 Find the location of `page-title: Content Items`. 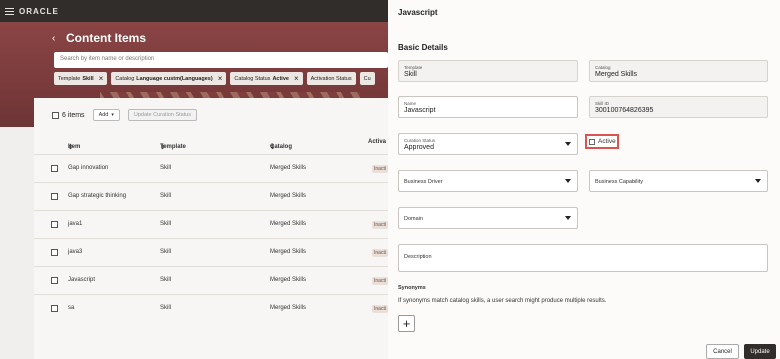

page-title: Content Items is located at coordinates (106, 38).